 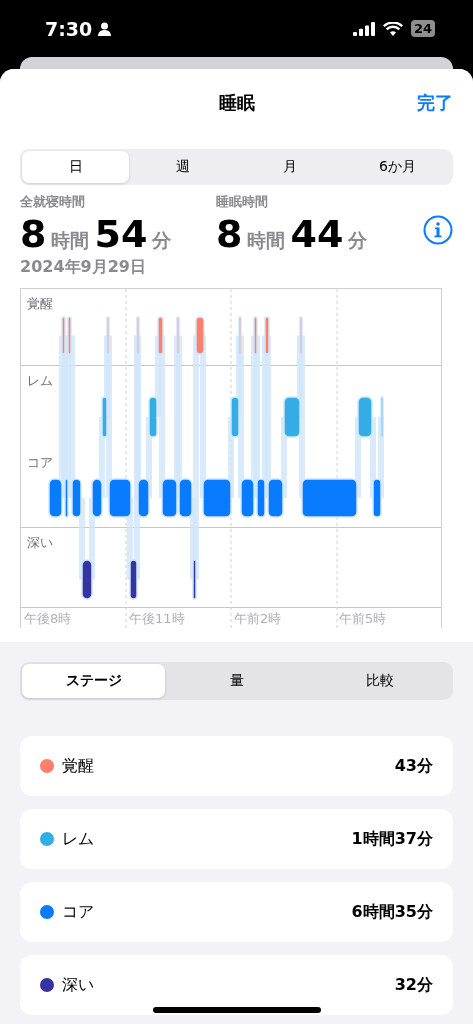 I want to click on done-link: 完了, so click(x=435, y=103).